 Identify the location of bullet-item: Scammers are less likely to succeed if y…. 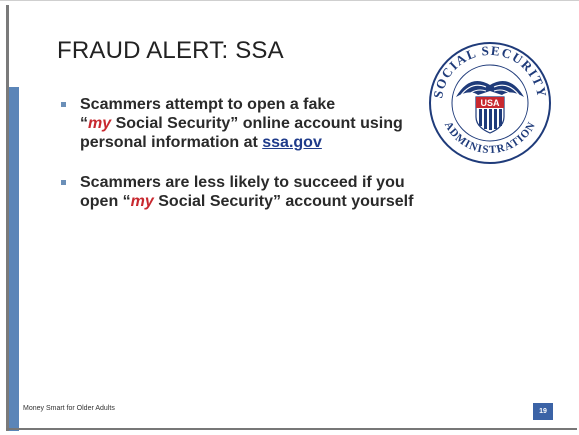
(238, 192).